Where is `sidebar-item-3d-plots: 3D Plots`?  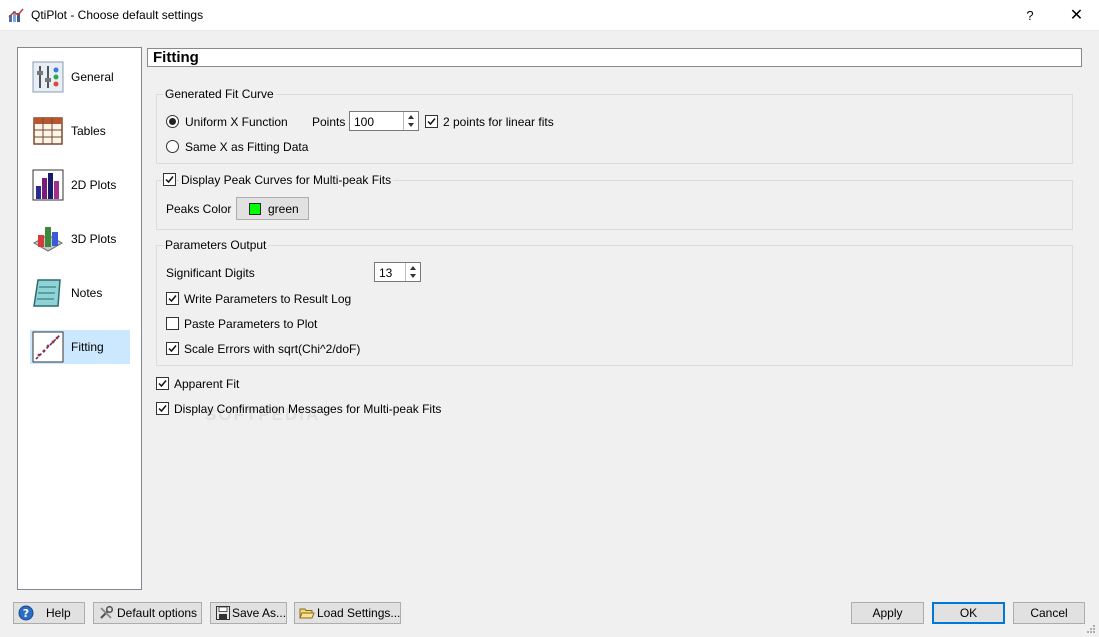 sidebar-item-3d-plots: 3D Plots is located at coordinates (80, 239).